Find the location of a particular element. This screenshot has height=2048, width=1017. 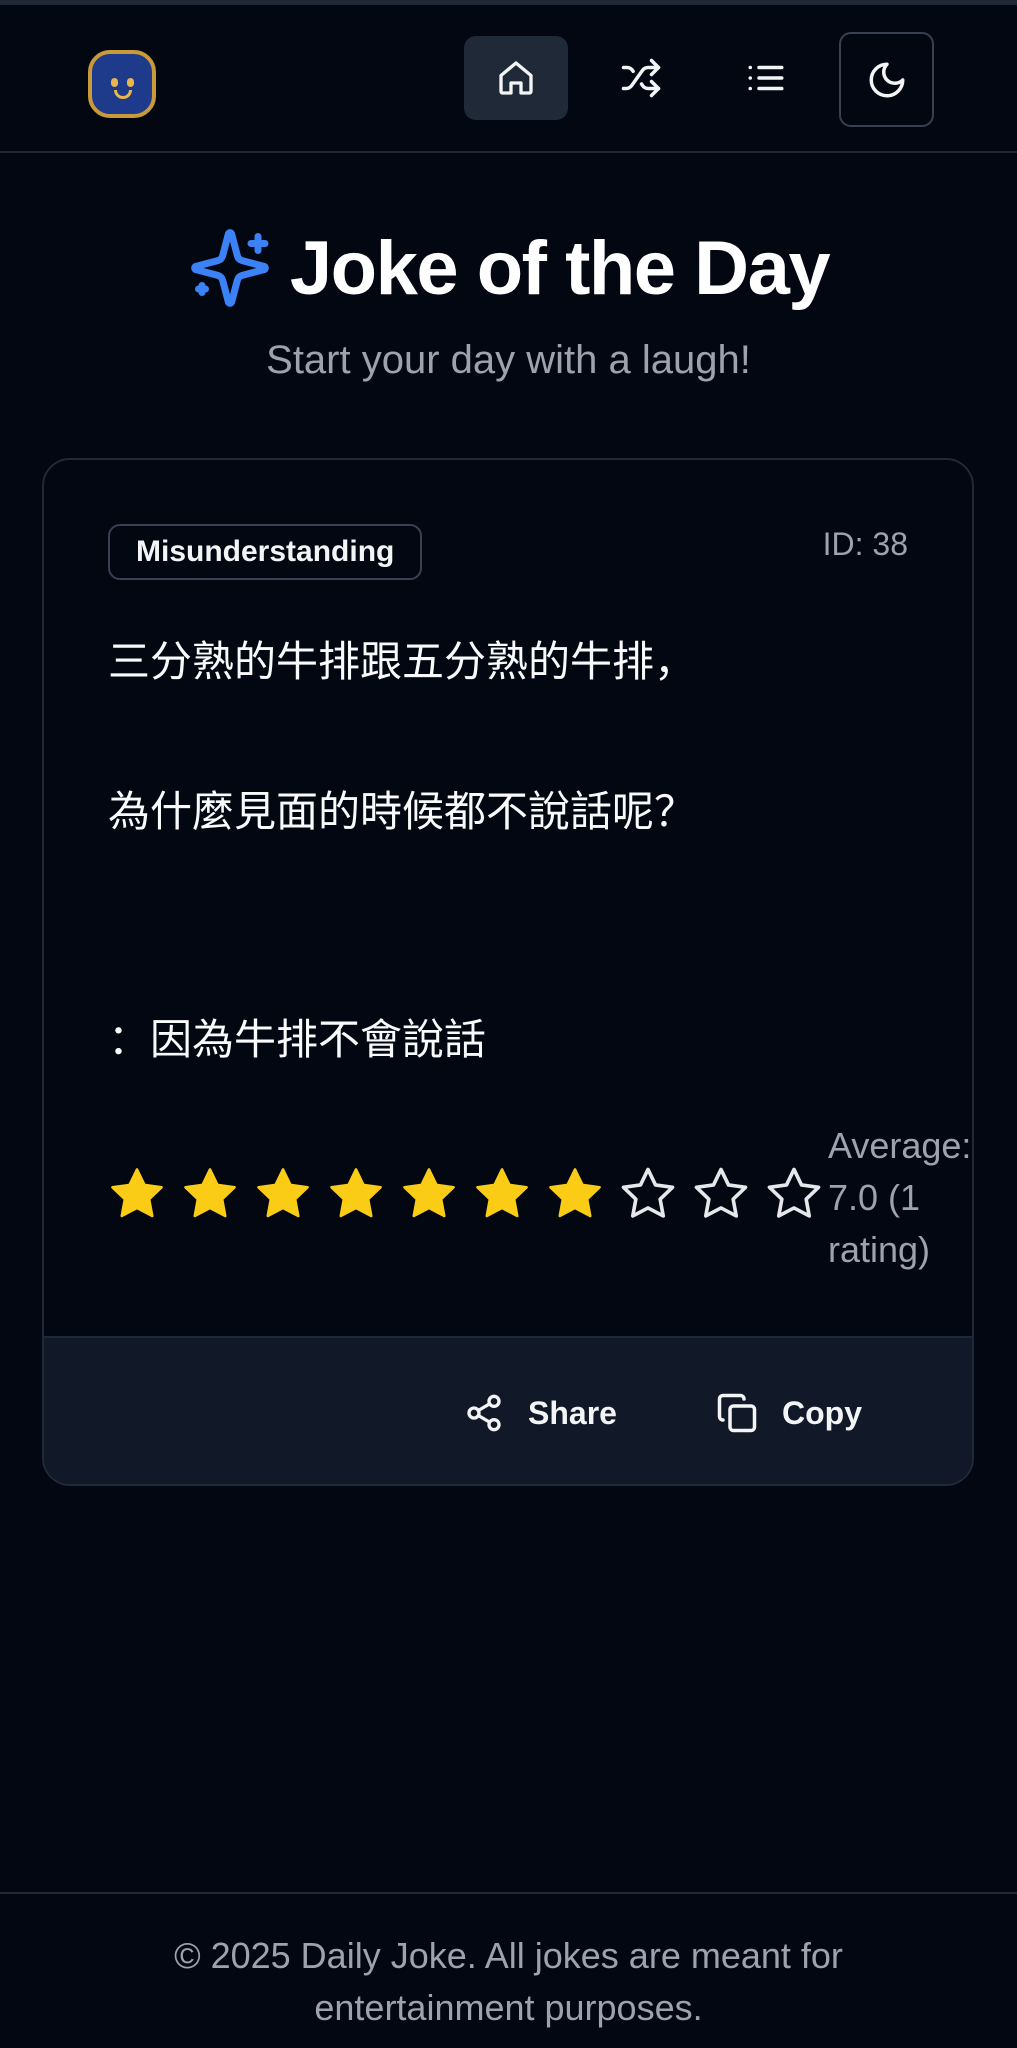

page-subtitle: Start your day with a laugh! is located at coordinates (508, 360).